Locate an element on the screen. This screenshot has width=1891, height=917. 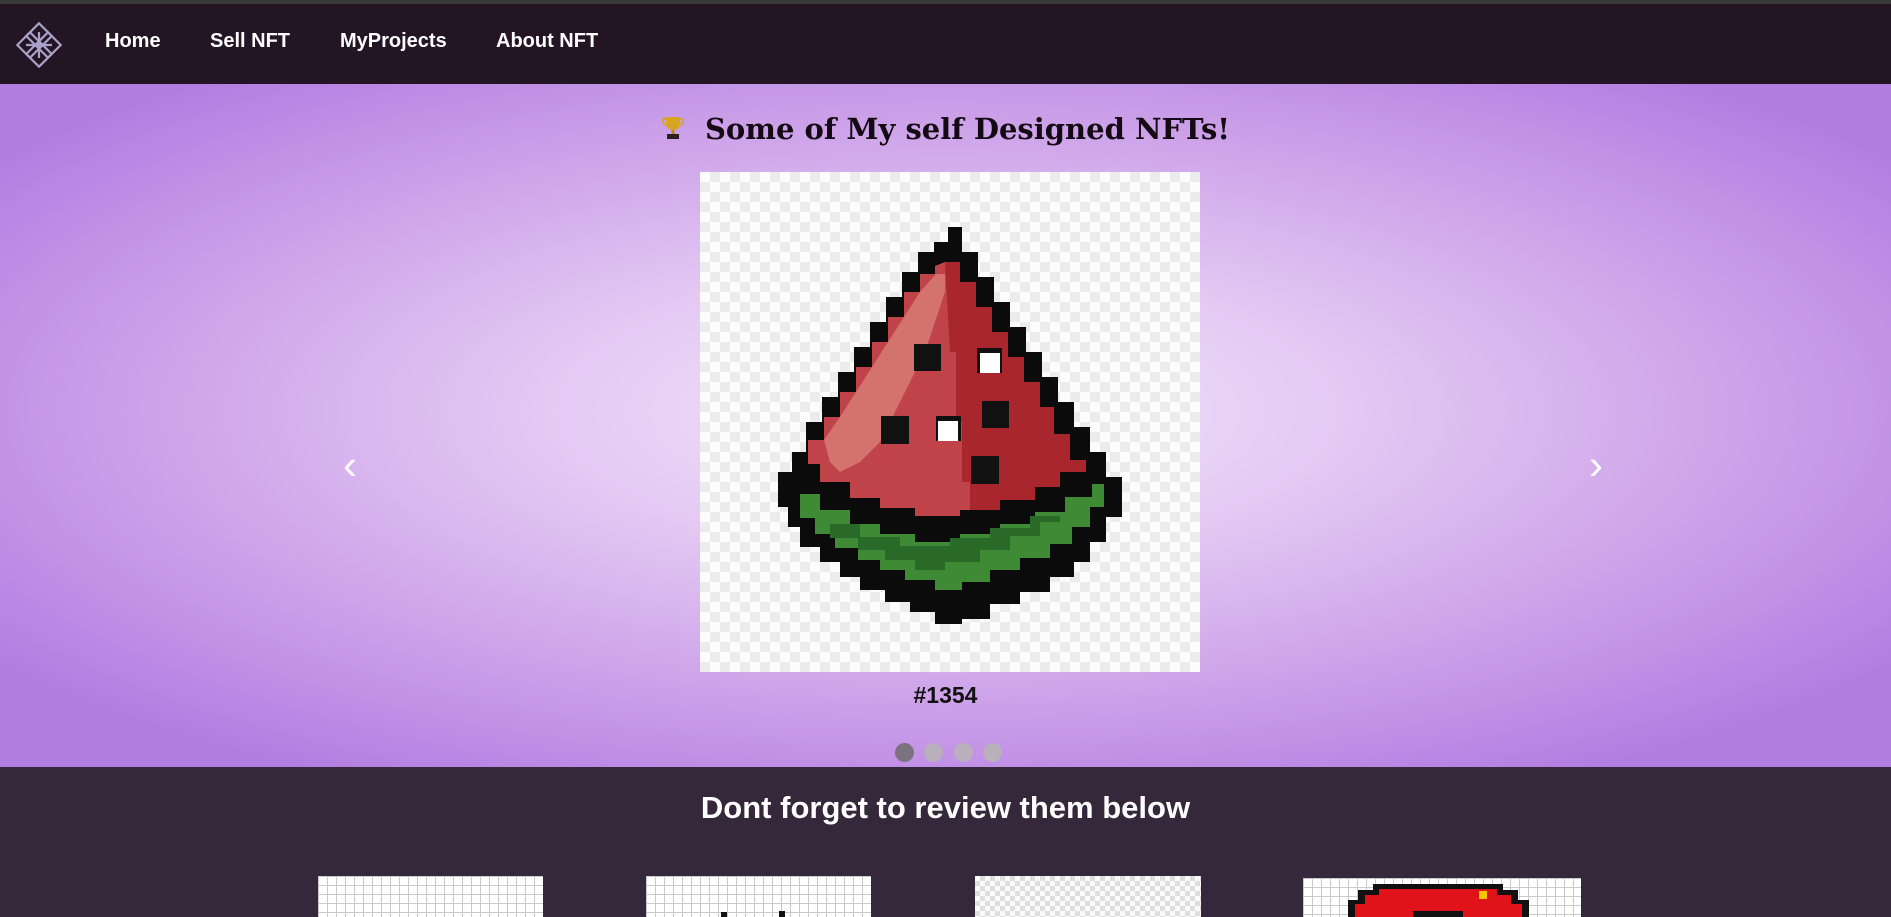
navbar: Home Sell NFT MyProjects About NFT is located at coordinates (945, 44).